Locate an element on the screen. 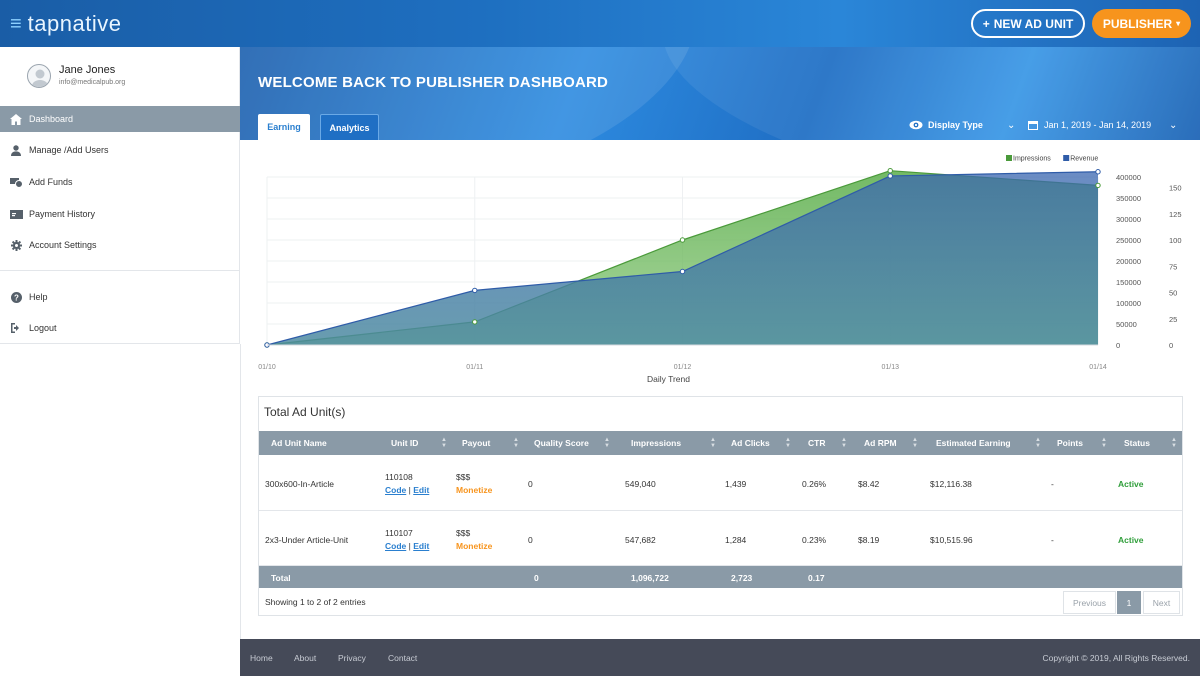 The width and height of the screenshot is (1200, 676). column-header: Points is located at coordinates (1070, 443).